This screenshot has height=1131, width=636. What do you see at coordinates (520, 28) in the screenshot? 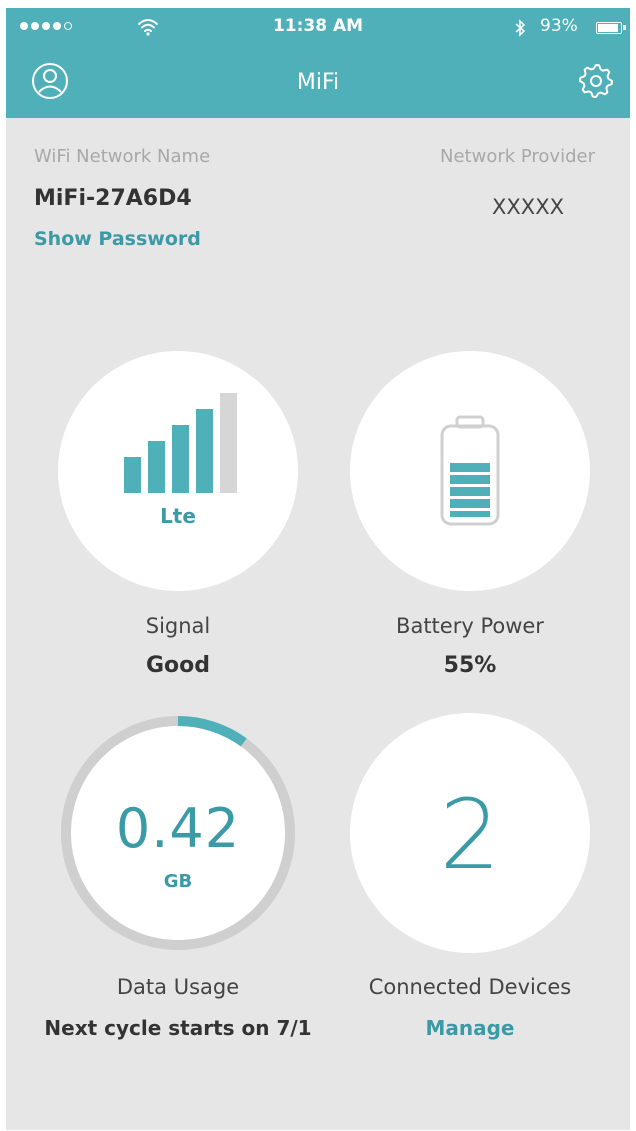
I see `bluetooth-icon` at bounding box center [520, 28].